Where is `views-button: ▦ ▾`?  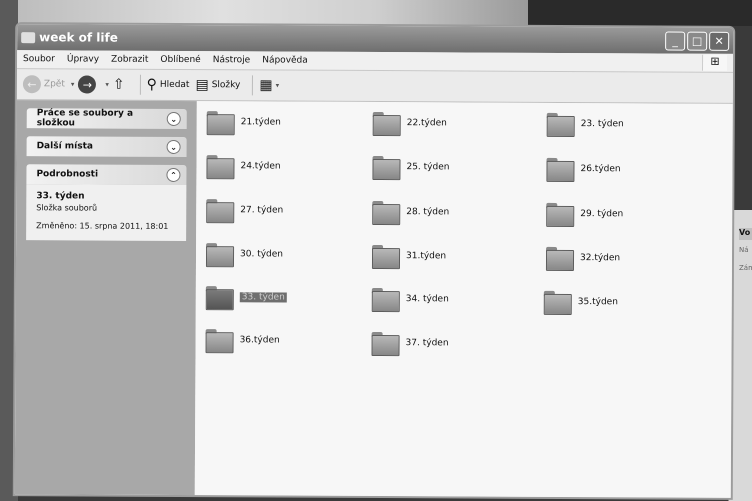
views-button: ▦ ▾ is located at coordinates (271, 85).